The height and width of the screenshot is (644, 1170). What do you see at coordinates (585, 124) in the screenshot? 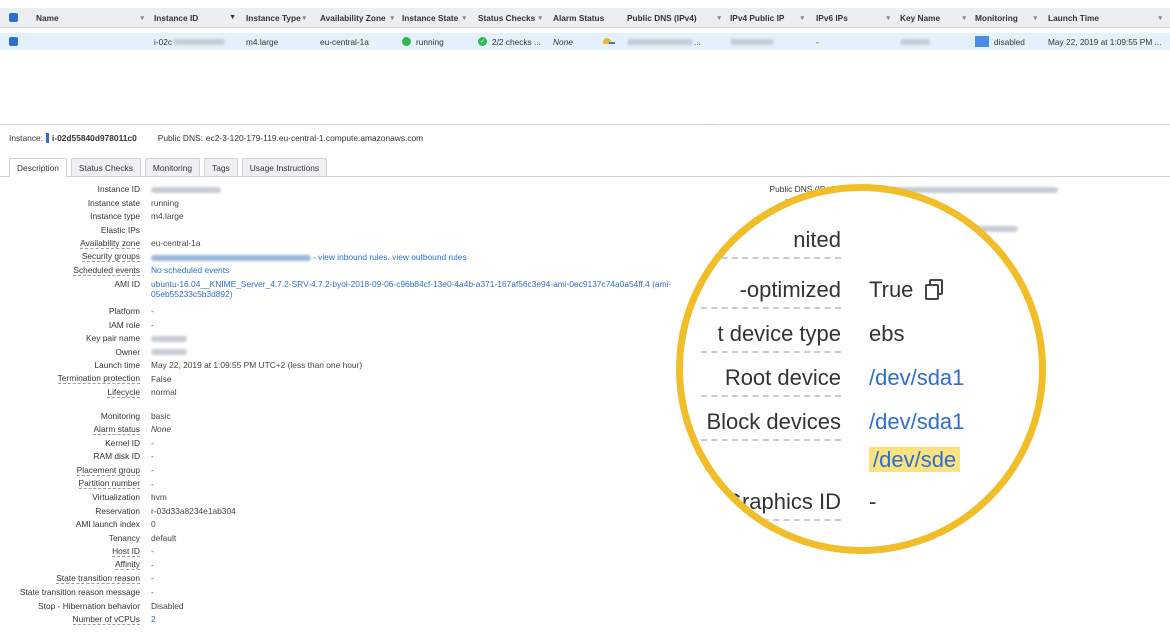
I see `pane-divider` at bounding box center [585, 124].